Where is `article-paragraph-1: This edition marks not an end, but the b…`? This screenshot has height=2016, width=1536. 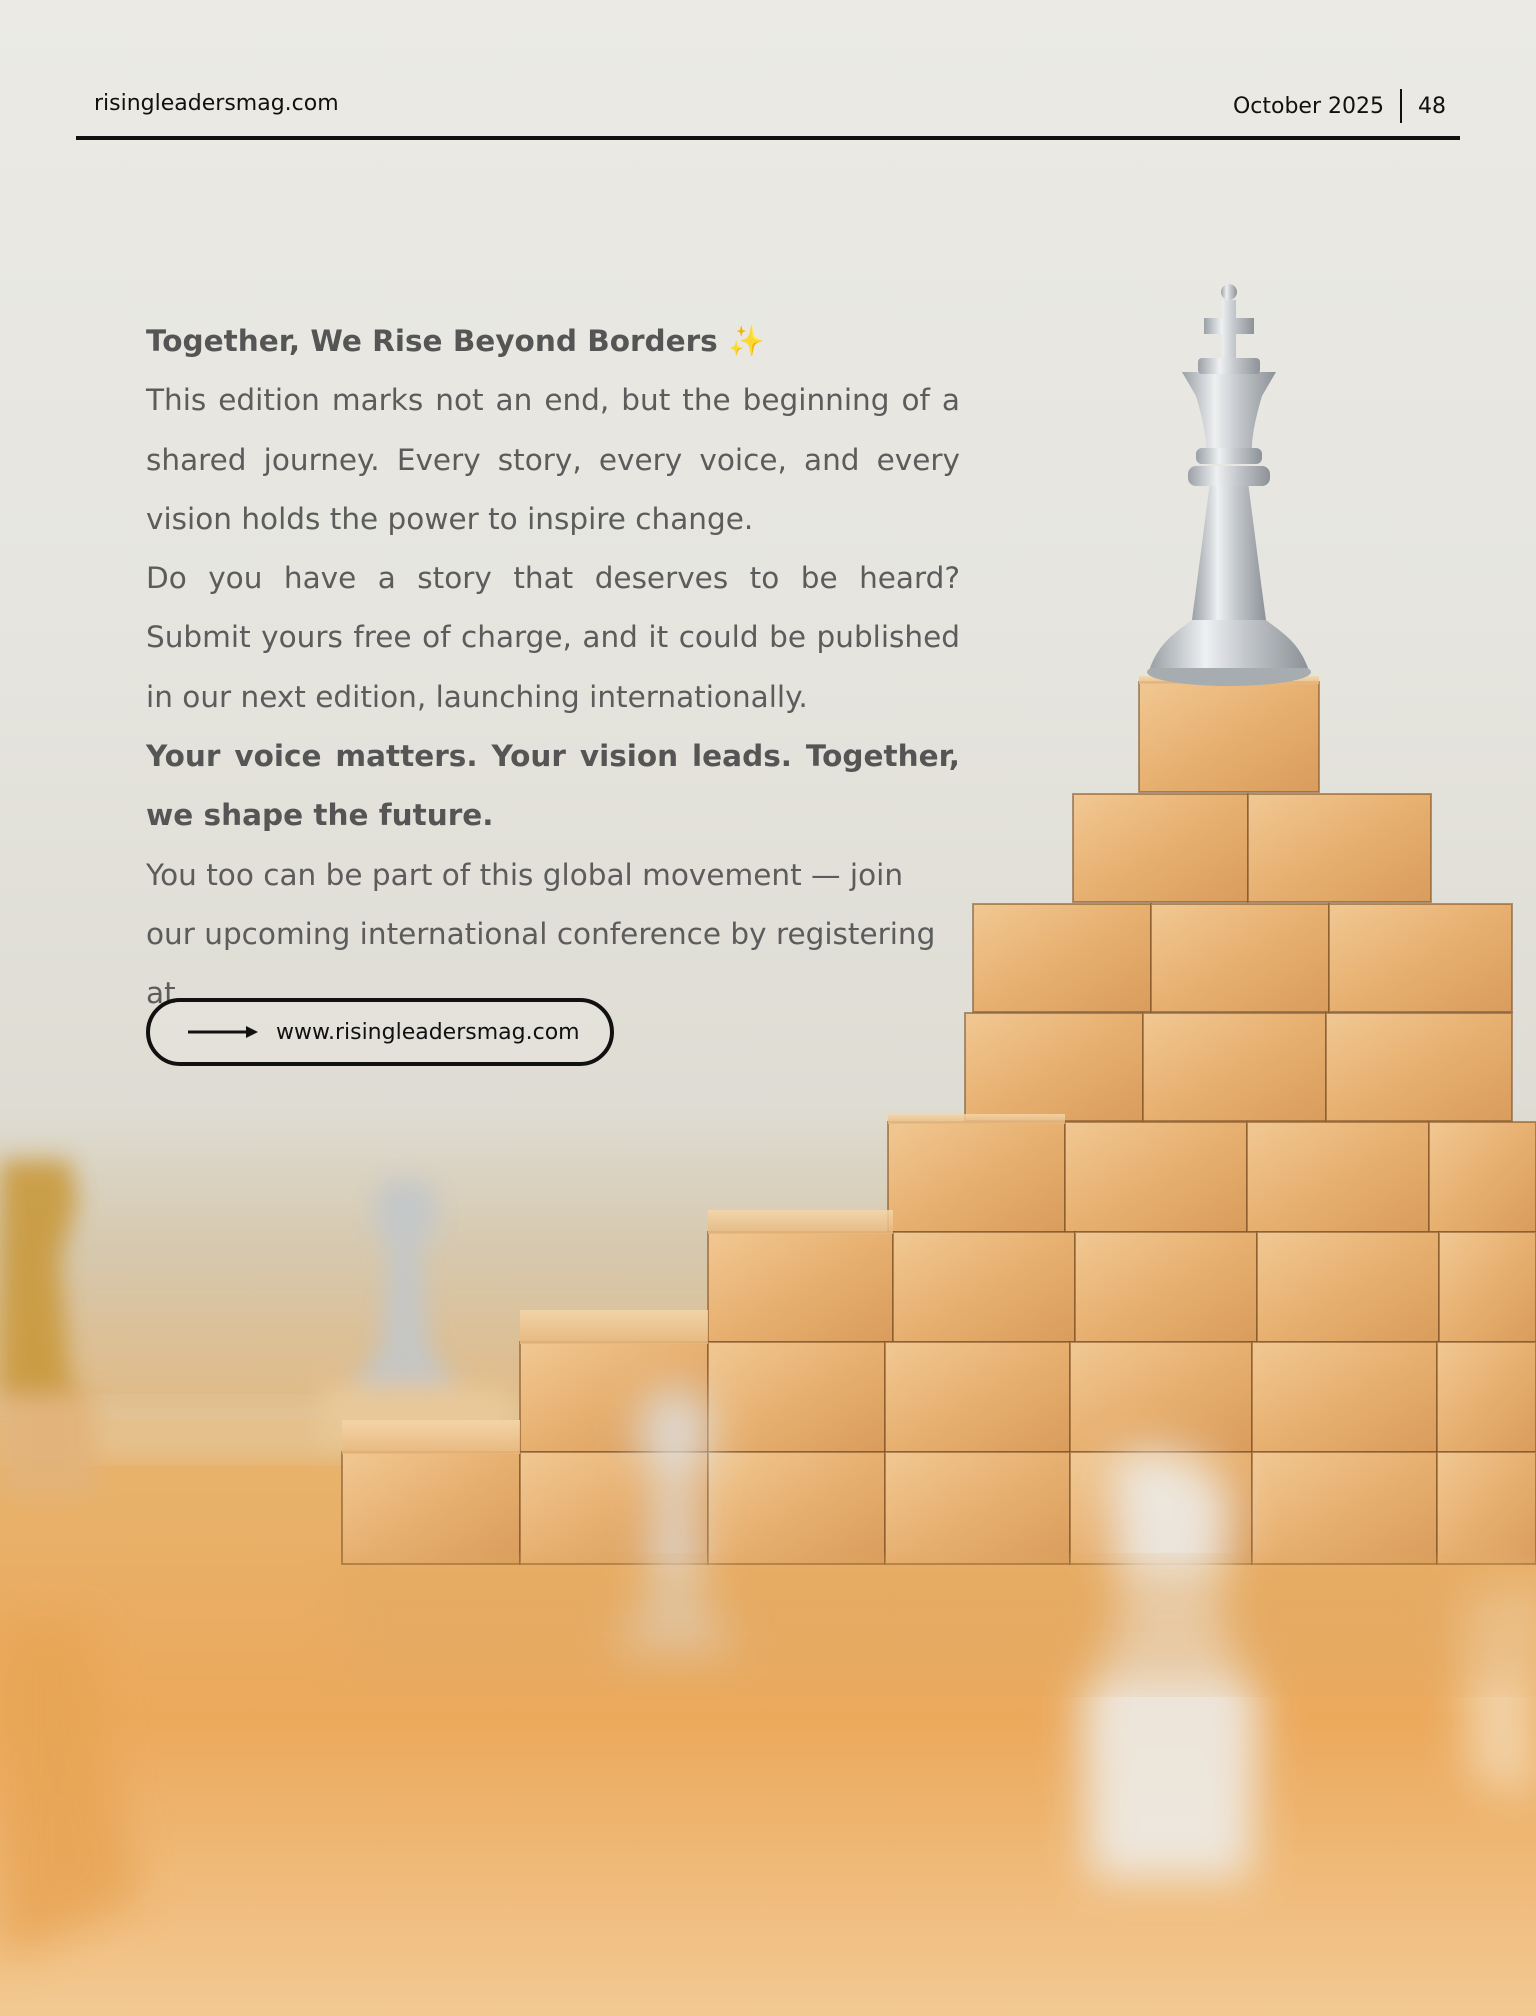
article-paragraph-1: This edition marks not an end, but the b… is located at coordinates (553, 459).